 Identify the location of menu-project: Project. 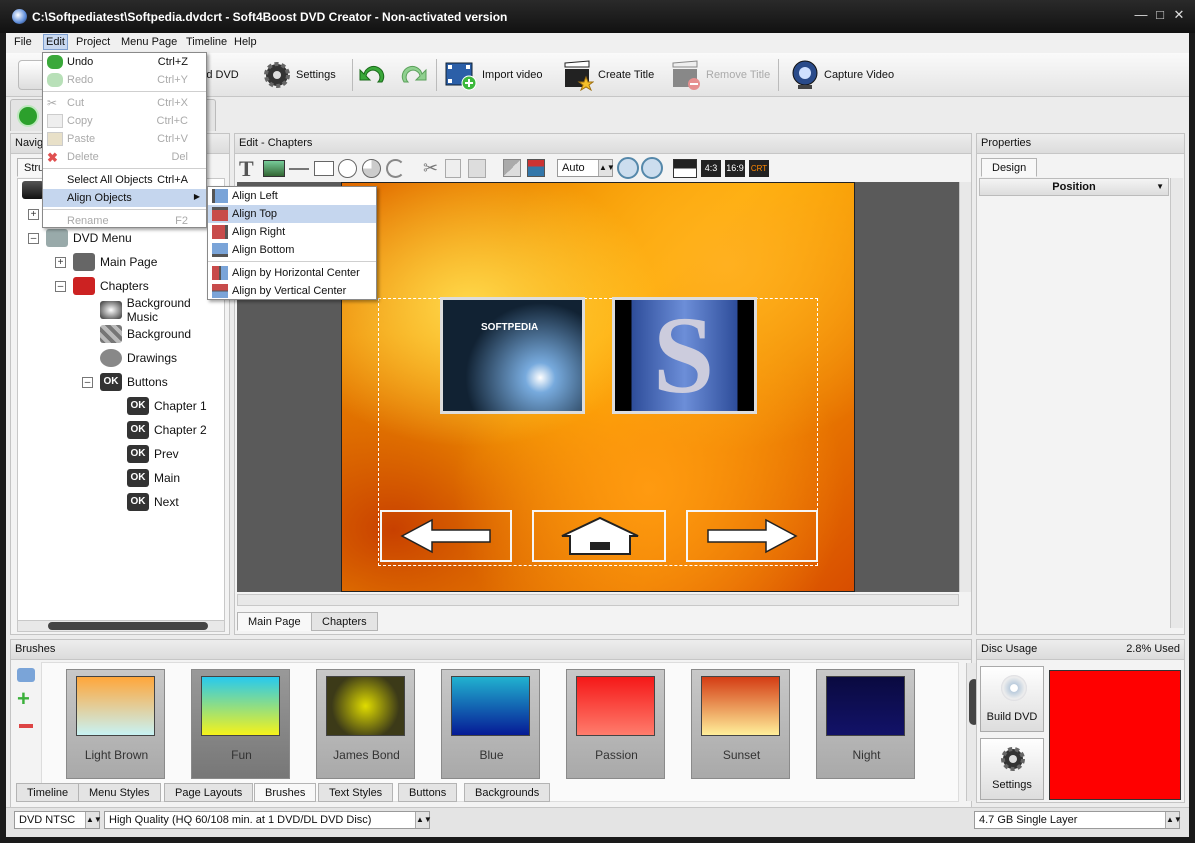
(93, 42).